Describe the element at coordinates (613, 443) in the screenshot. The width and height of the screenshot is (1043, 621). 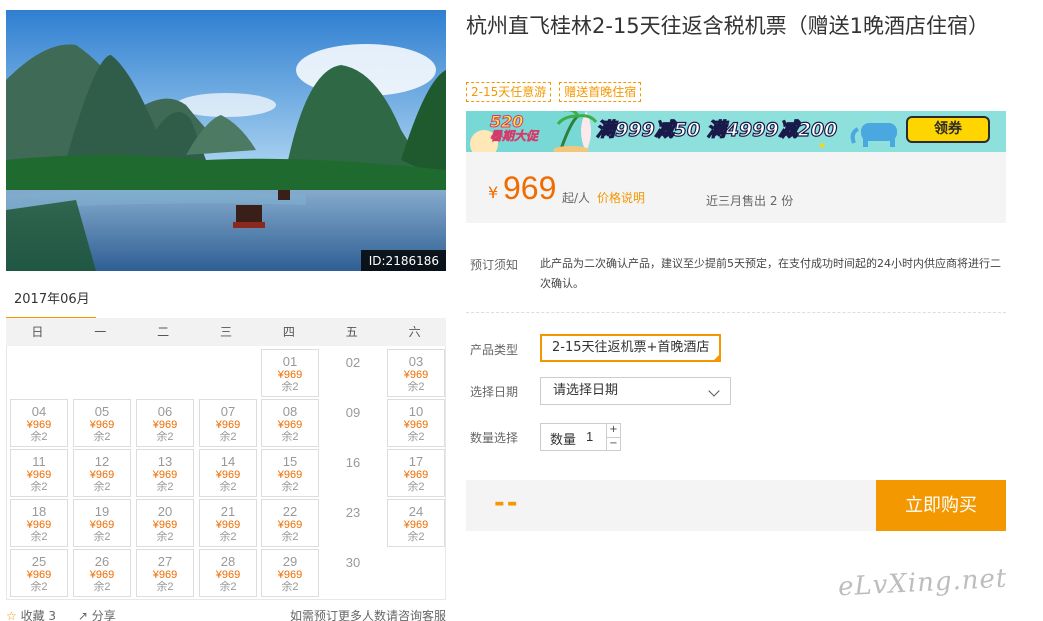
I see `decrement-button: −` at that location.